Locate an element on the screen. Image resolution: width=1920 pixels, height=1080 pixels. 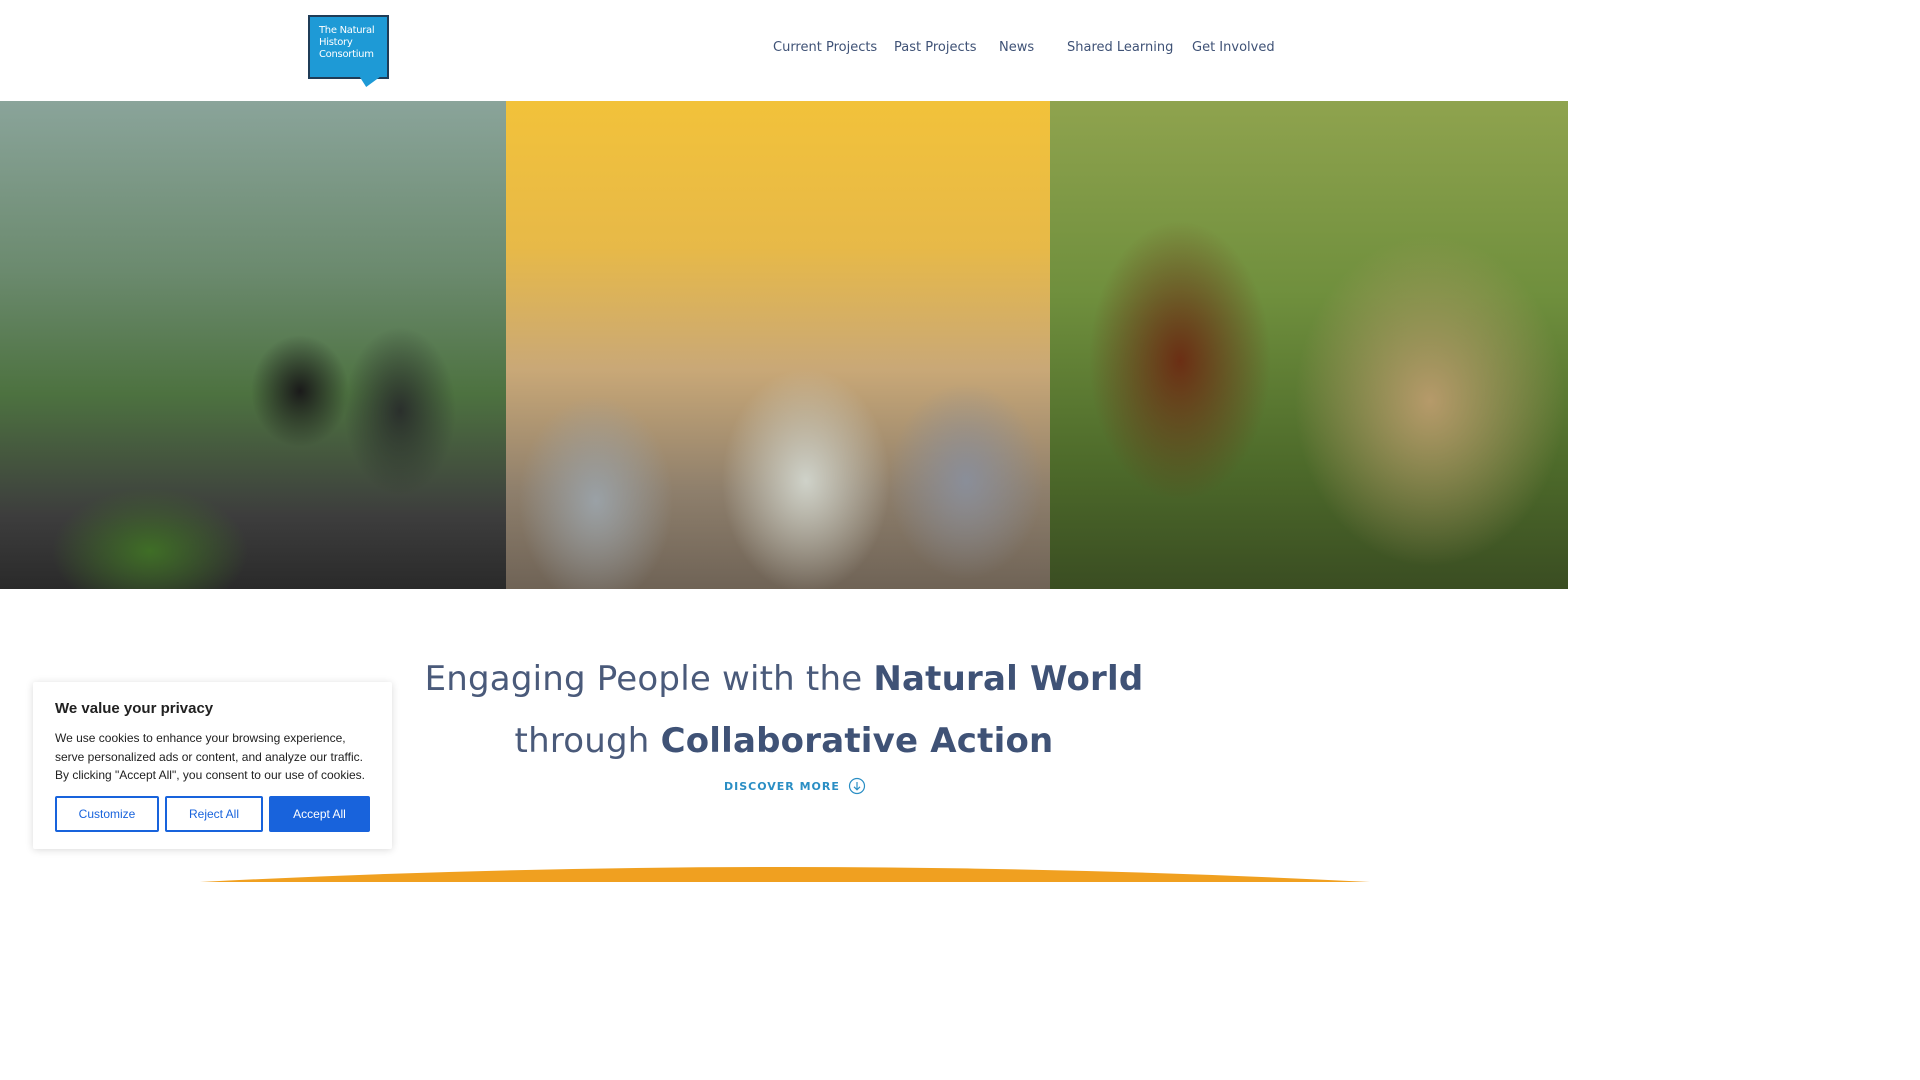
discover-more-link: DISCOVER MORE is located at coordinates (795, 786).